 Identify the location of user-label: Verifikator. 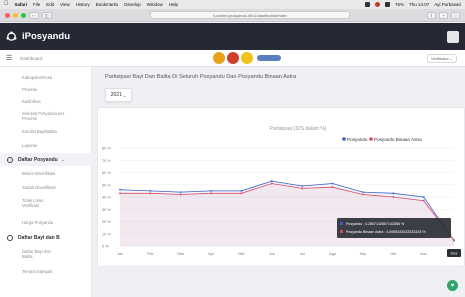
(440, 58).